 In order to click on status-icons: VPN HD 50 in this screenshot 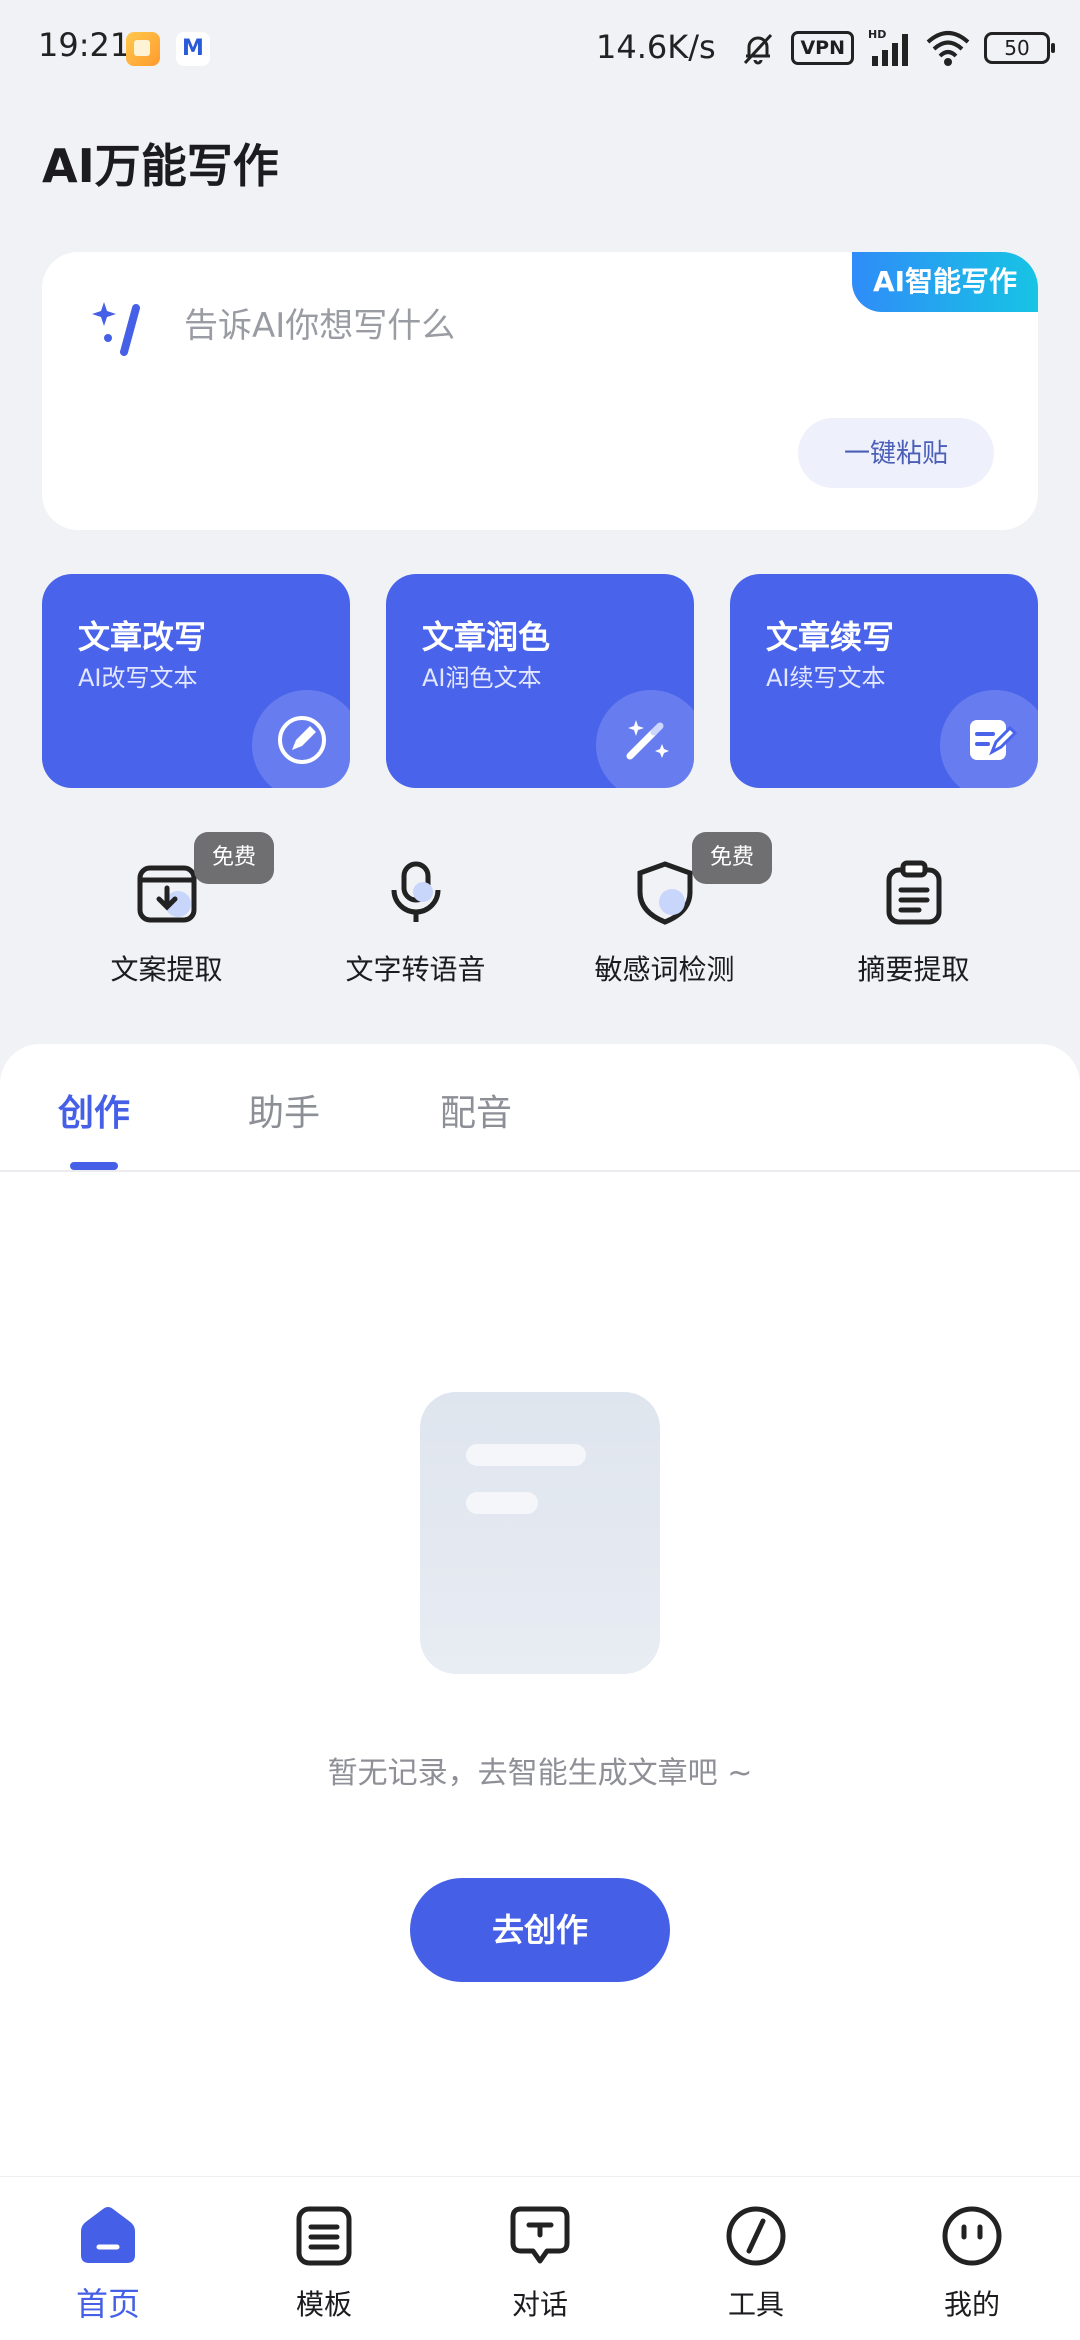, I will do `click(897, 48)`.